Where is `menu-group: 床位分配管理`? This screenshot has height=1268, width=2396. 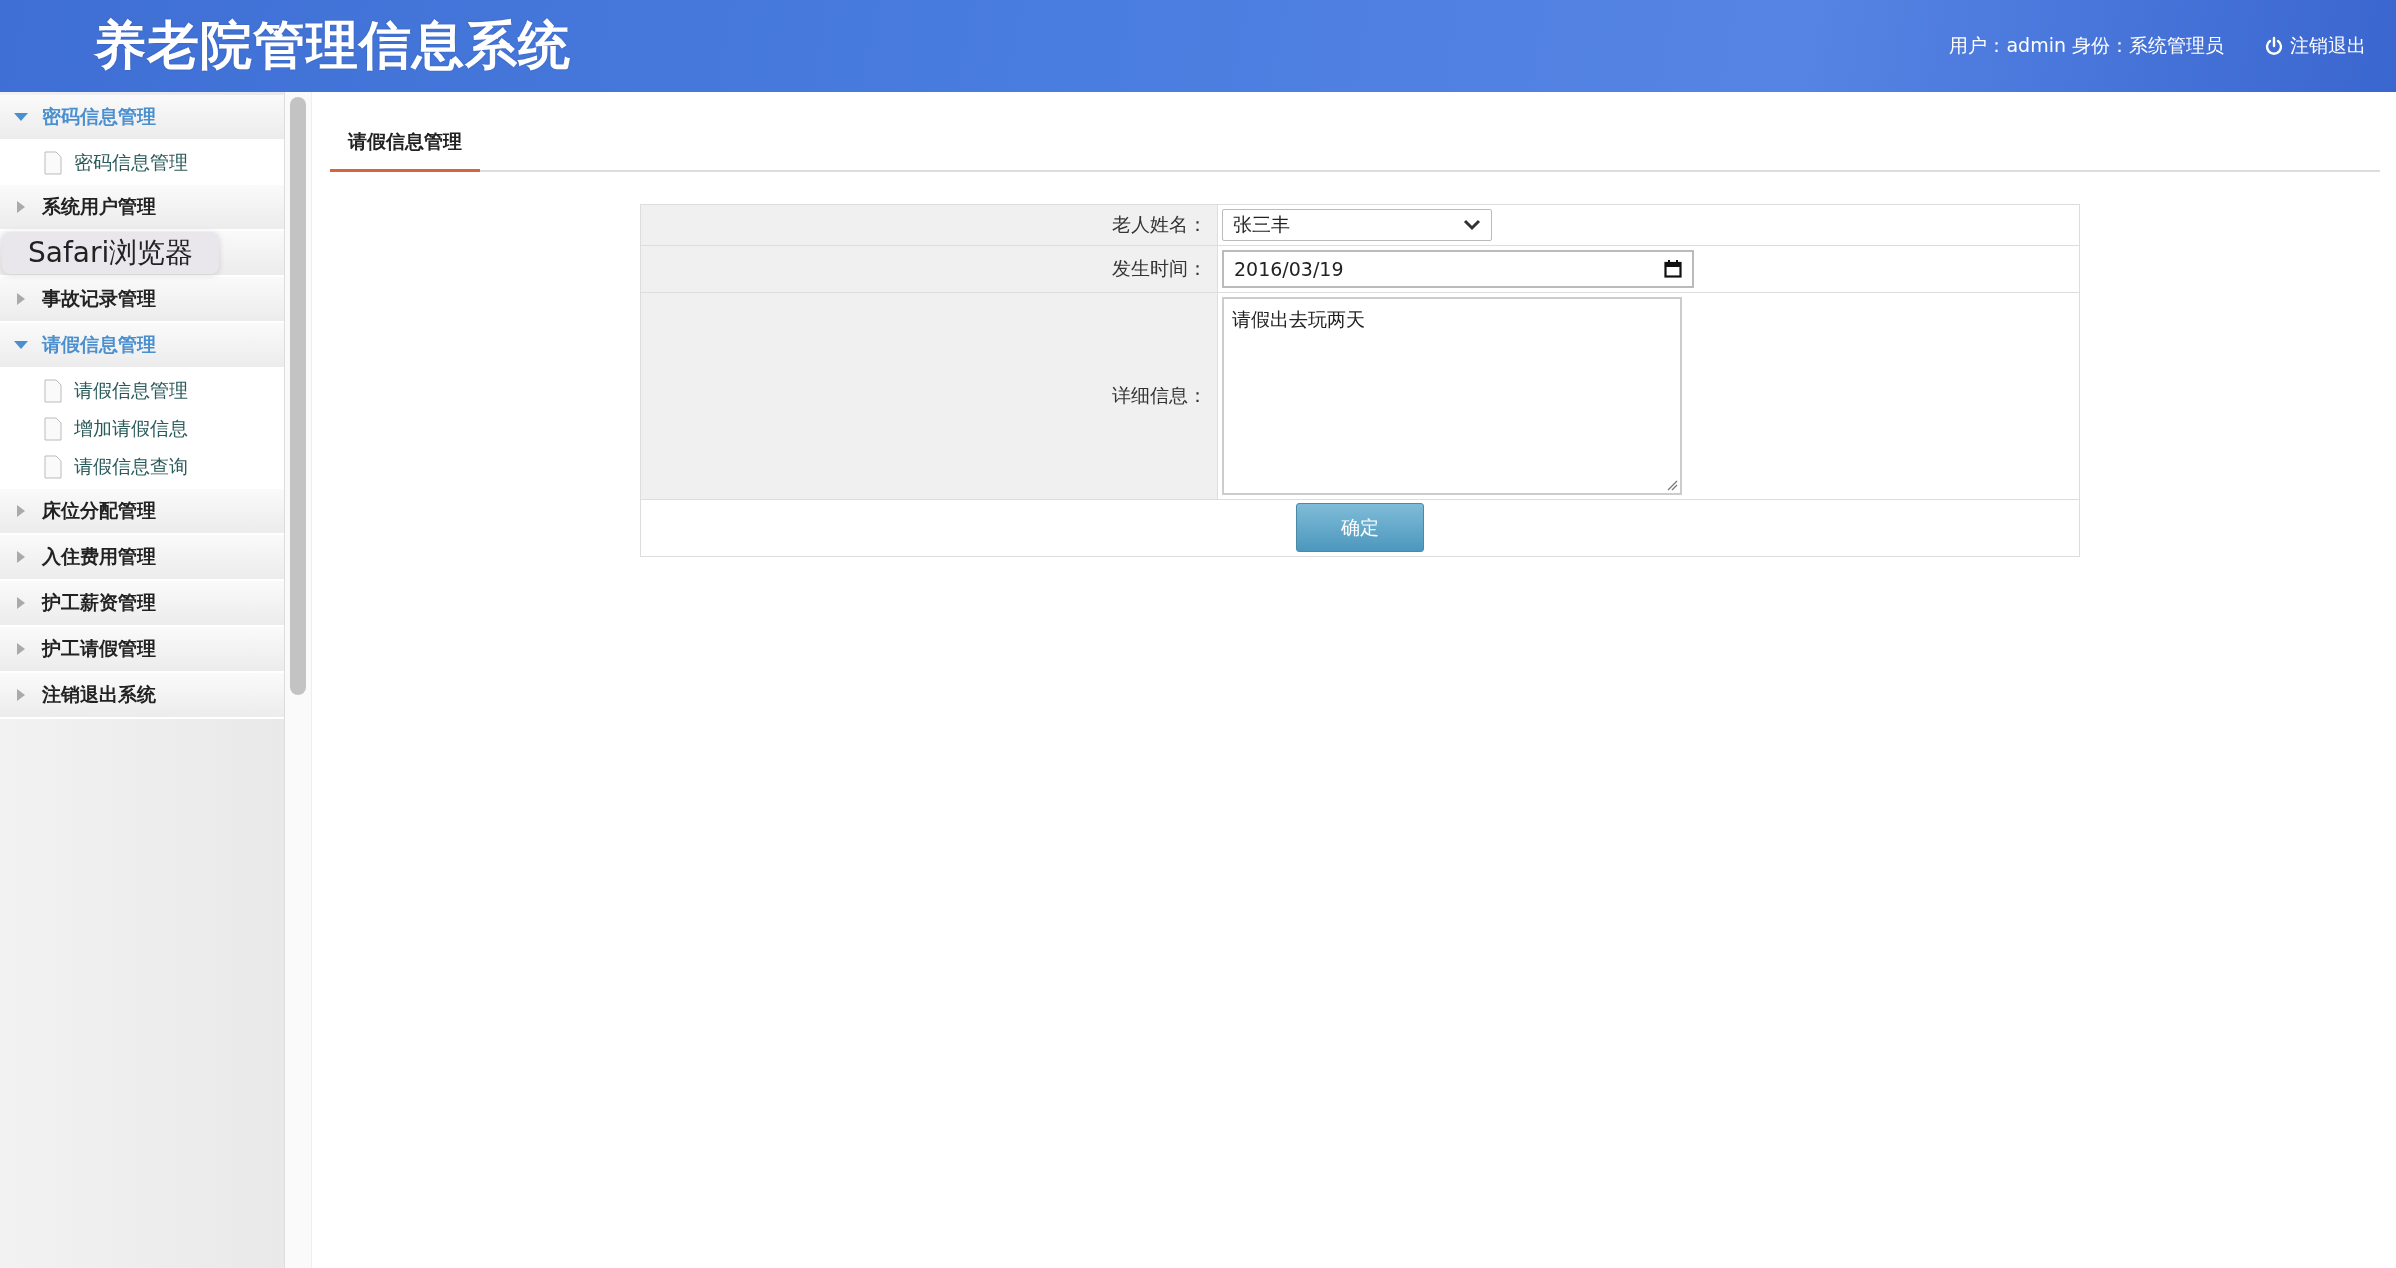 menu-group: 床位分配管理 is located at coordinates (142, 512).